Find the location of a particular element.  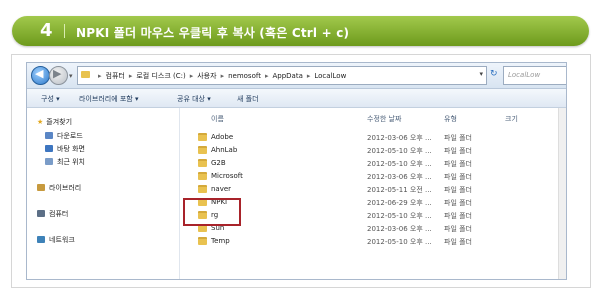

nav-desktop: 바탕 화면 is located at coordinates (65, 149).